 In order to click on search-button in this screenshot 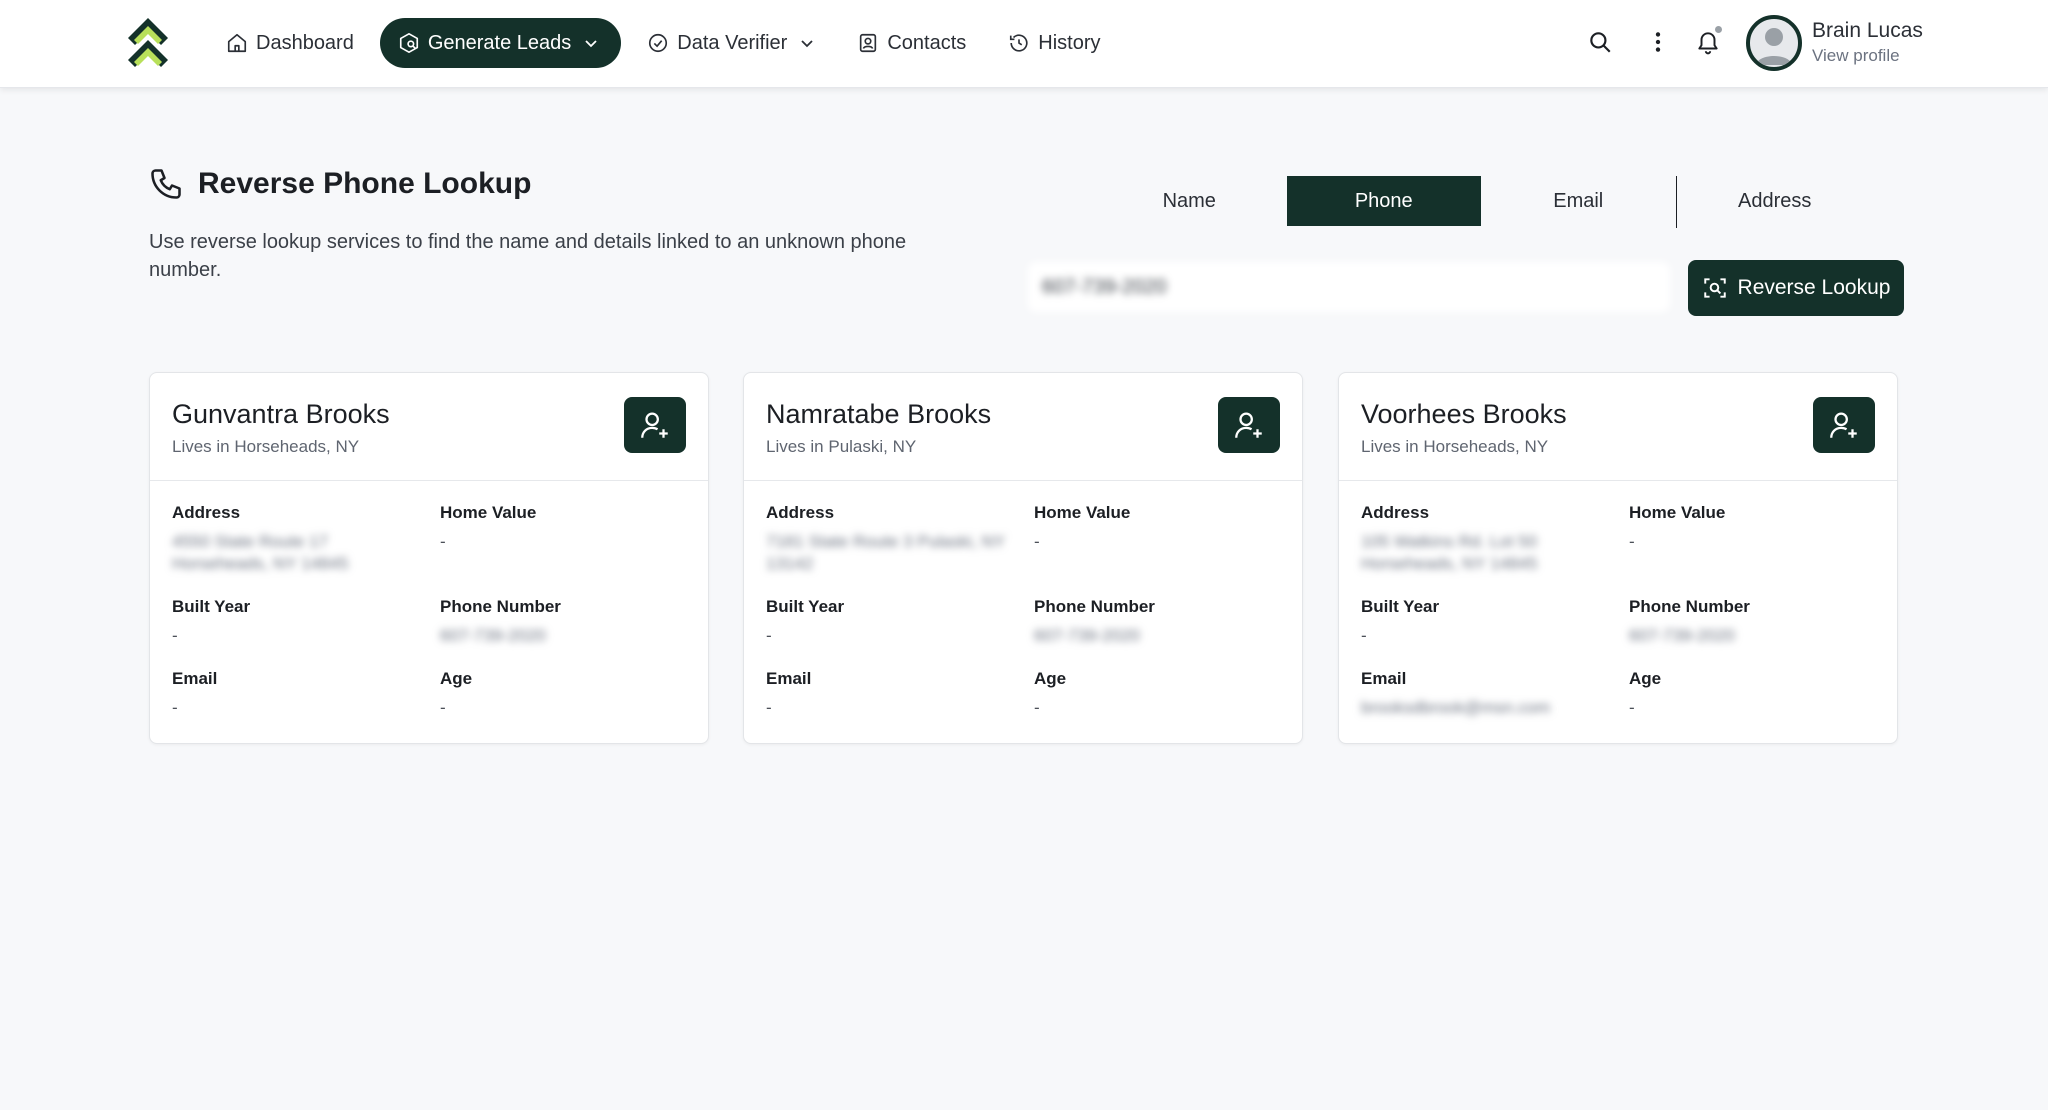, I will do `click(1600, 42)`.